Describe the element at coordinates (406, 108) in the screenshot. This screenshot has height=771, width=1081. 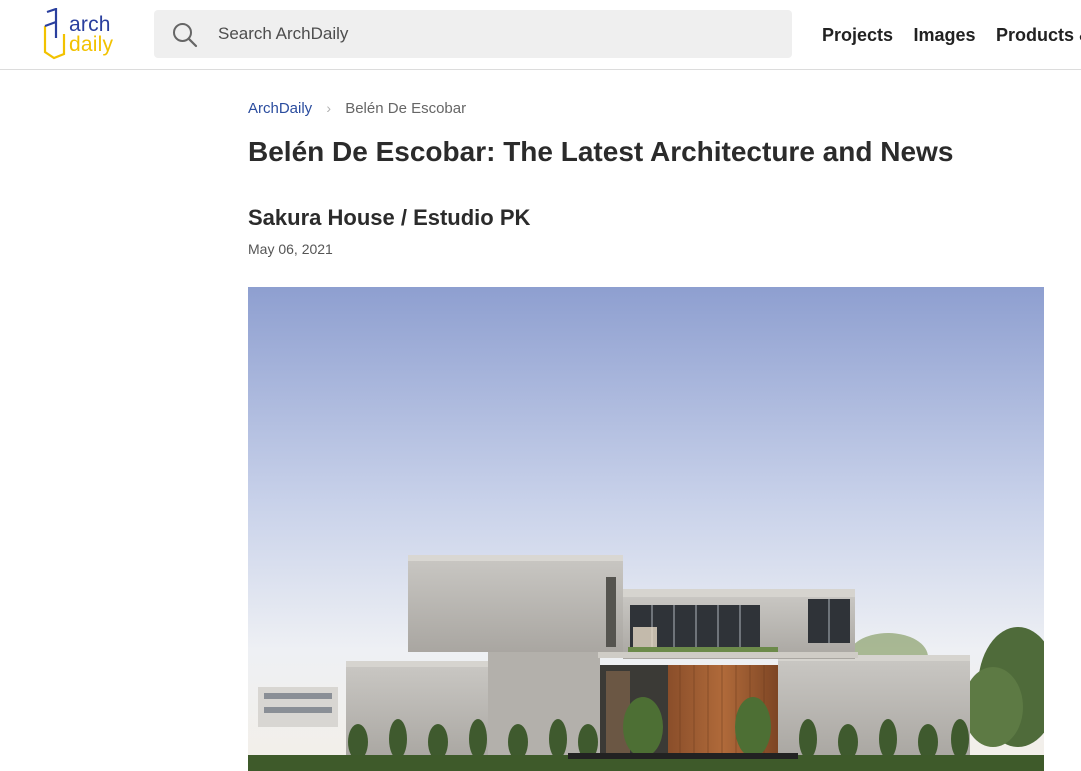
I see `breadcrumb-current: Belén De Escobar` at that location.